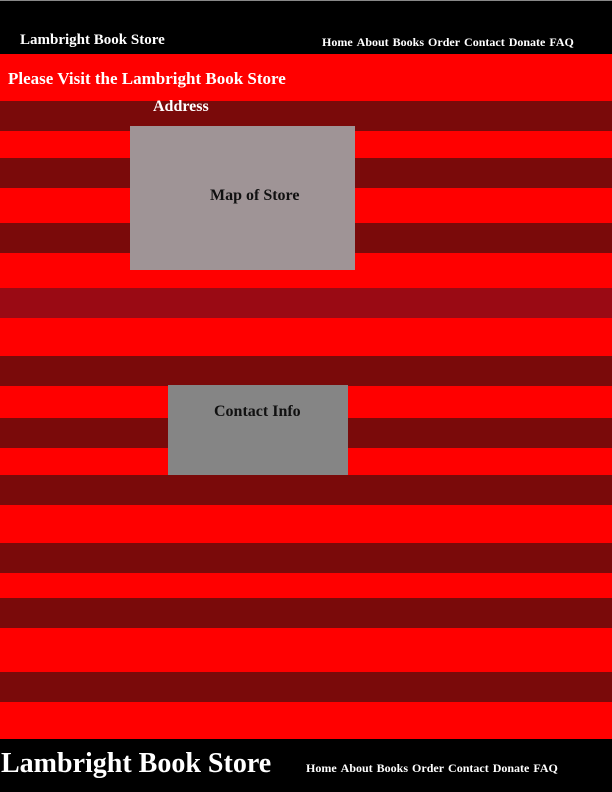 The height and width of the screenshot is (792, 612). Describe the element at coordinates (257, 411) in the screenshot. I see `contact-info-label: Contact Info` at that location.